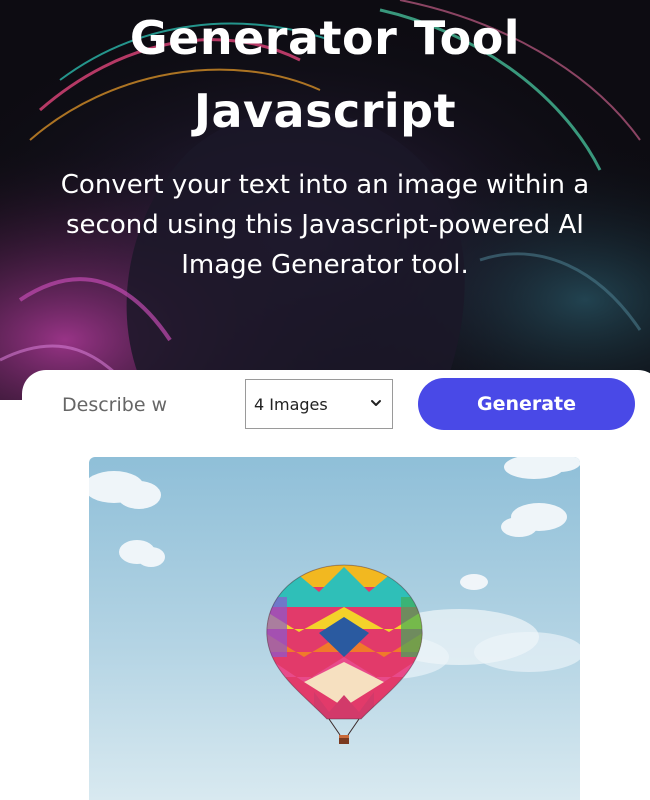  I want to click on hero-title-line-2: Javascript, so click(325, 111).